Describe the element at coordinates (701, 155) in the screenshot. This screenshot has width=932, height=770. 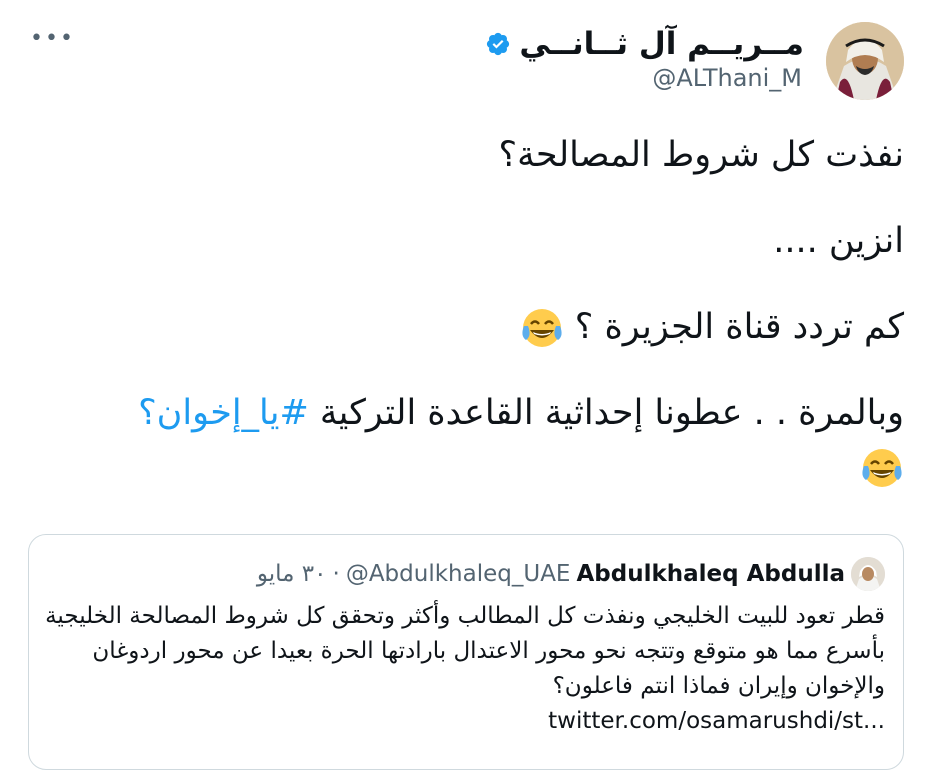
I see `tweet-line: نفذت كل شروط المصالحة؟` at that location.